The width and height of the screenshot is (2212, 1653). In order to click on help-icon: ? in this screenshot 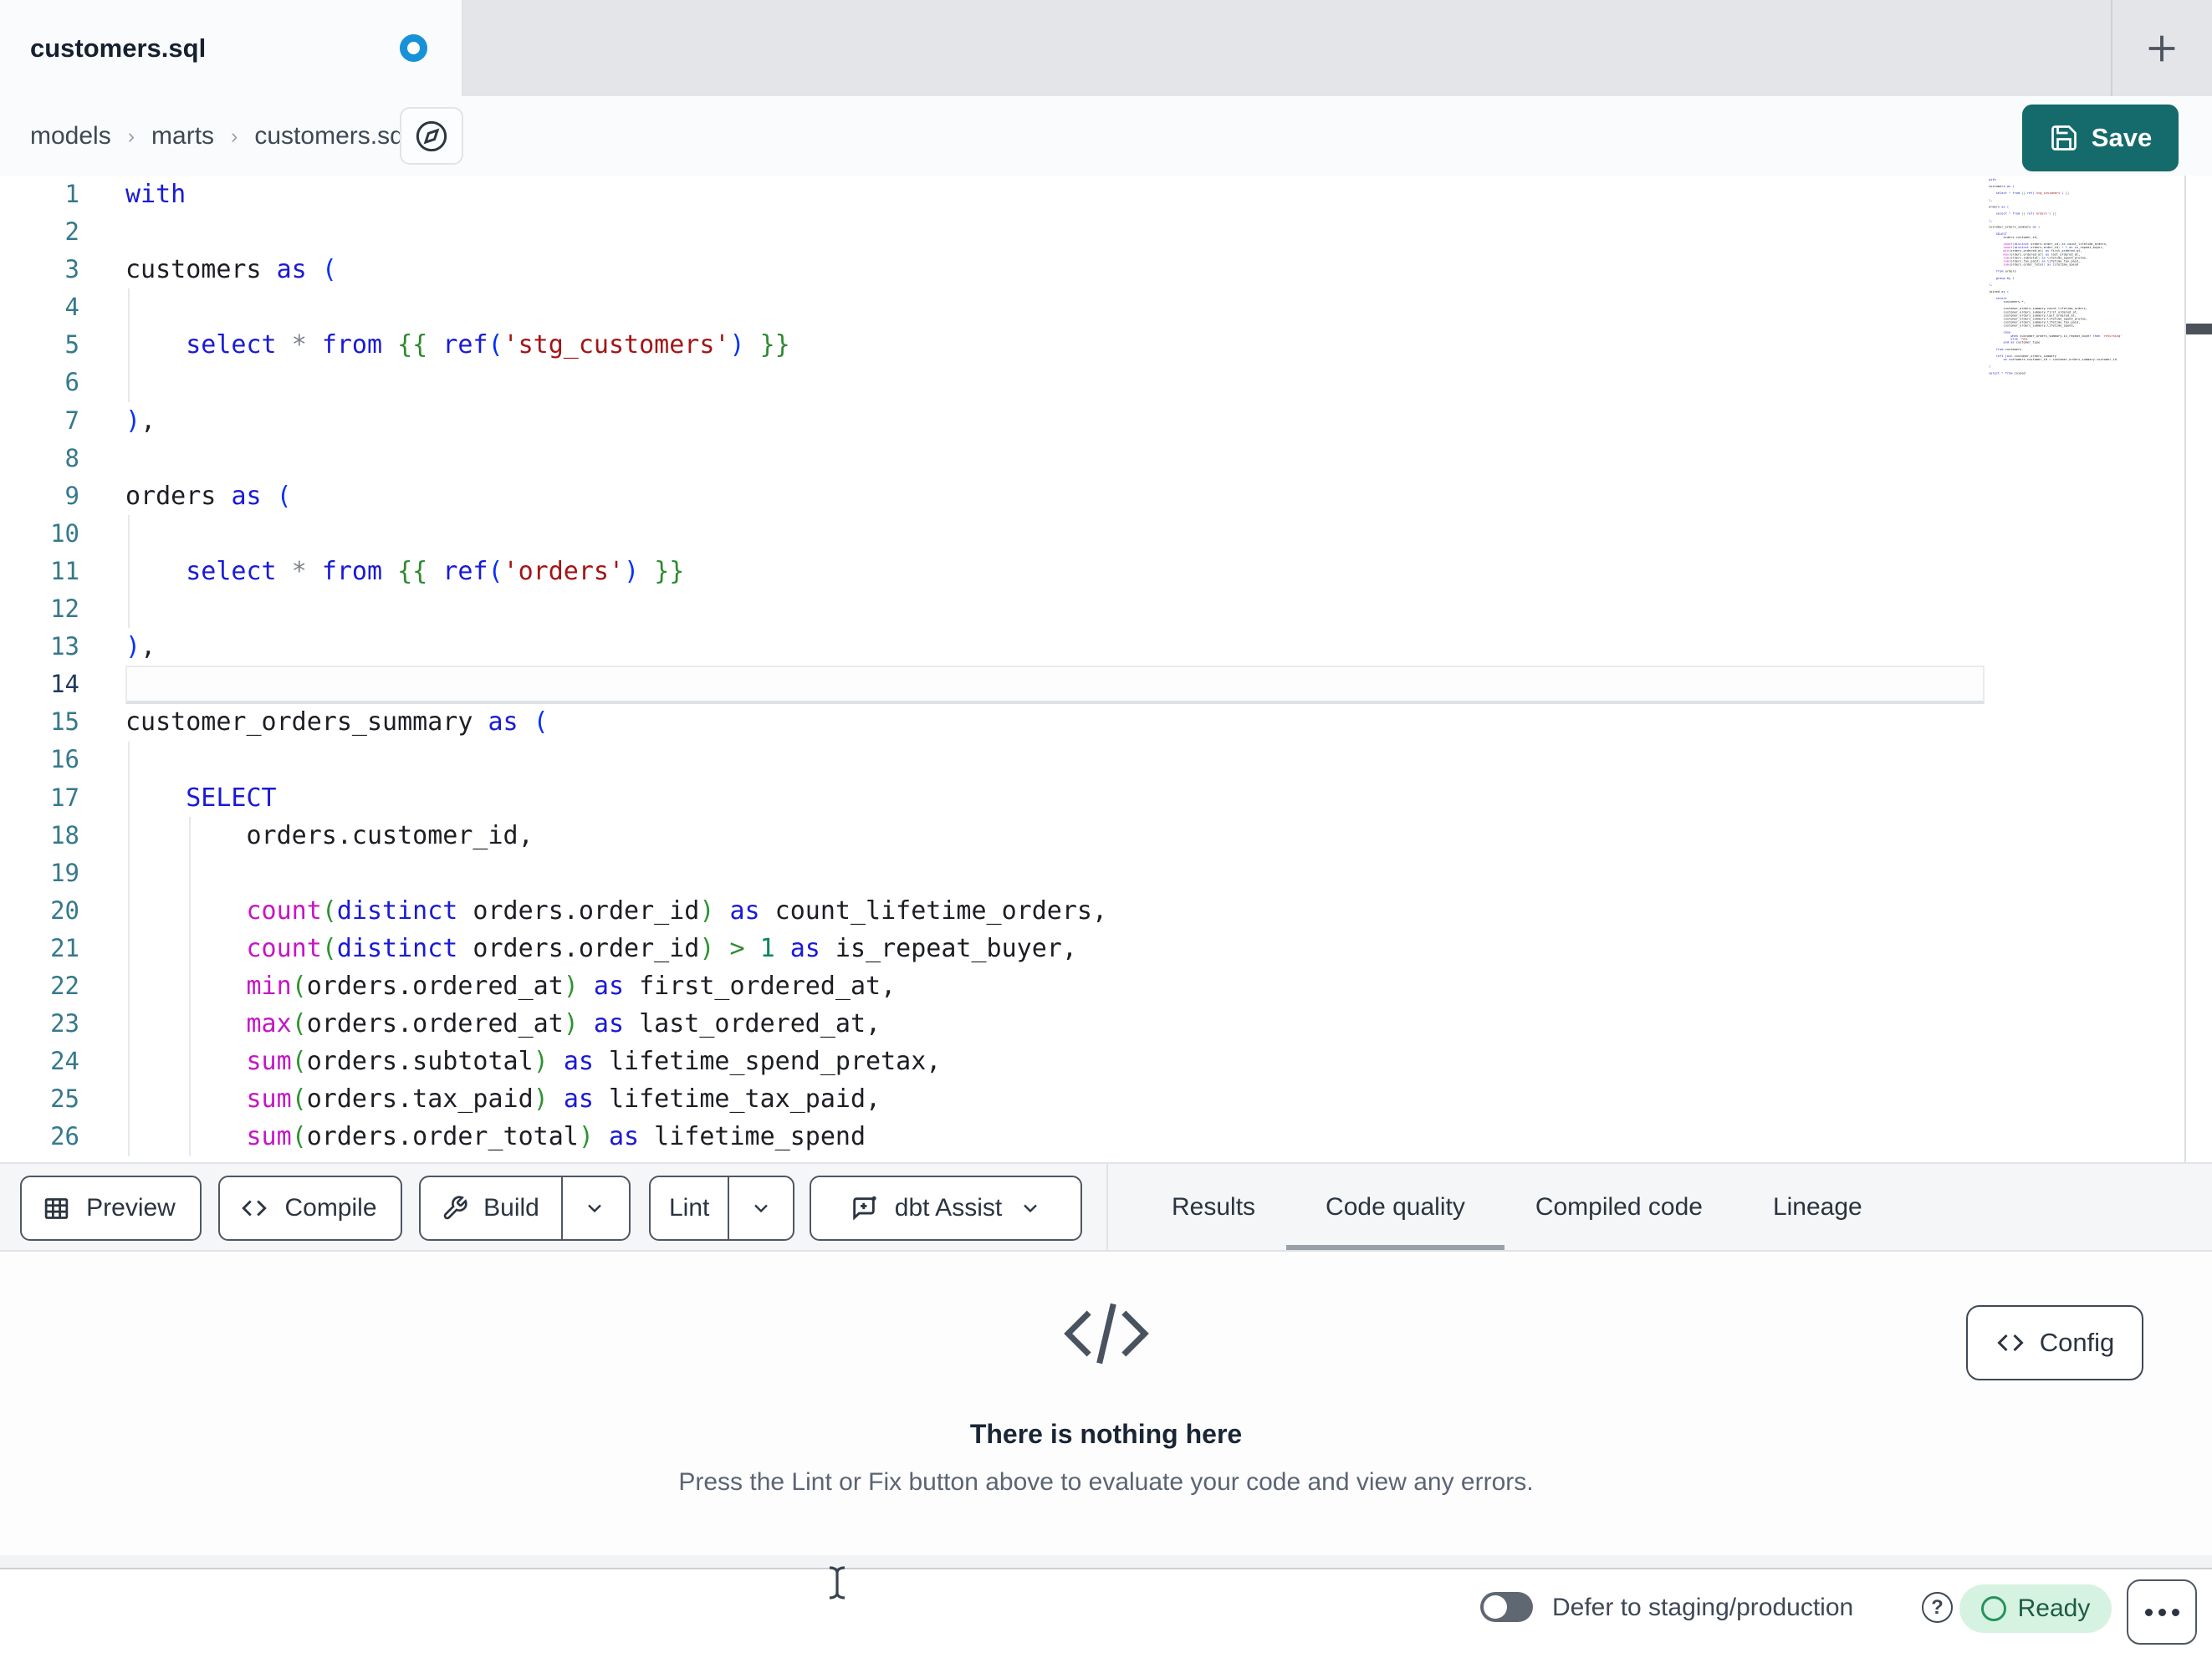, I will do `click(1938, 1607)`.